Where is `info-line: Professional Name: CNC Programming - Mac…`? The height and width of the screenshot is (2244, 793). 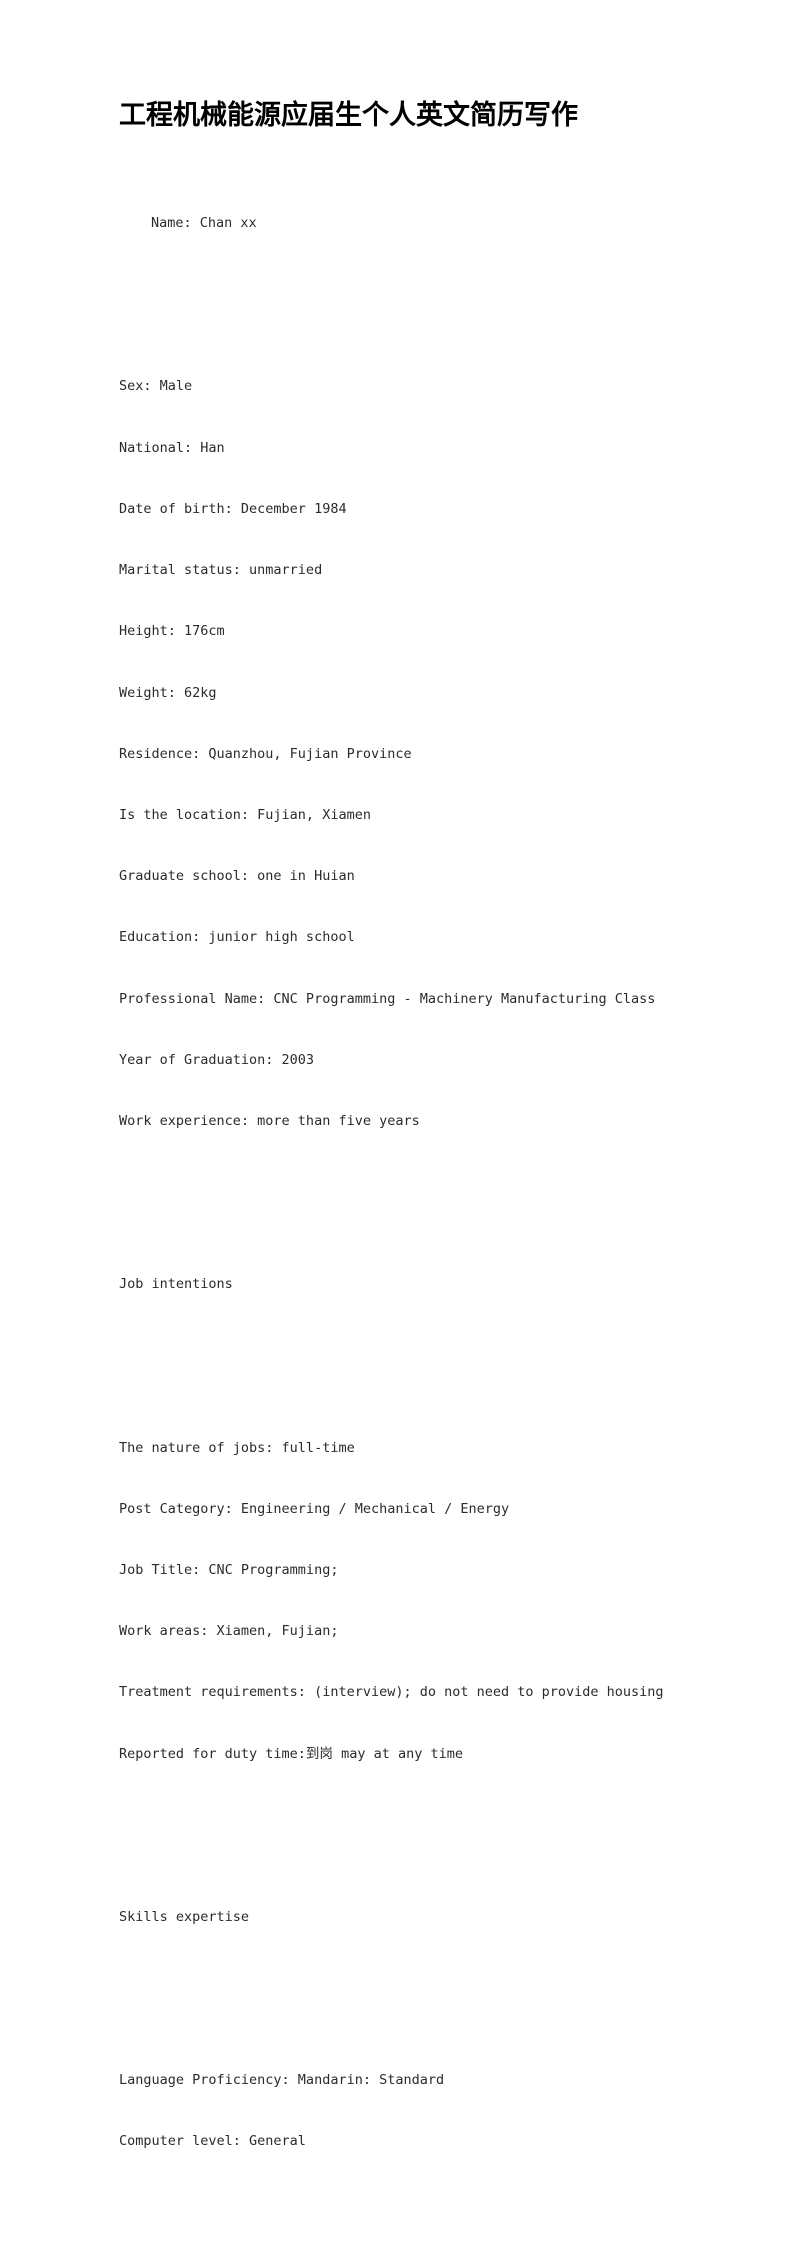
info-line: Professional Name: CNC Programming - Mac… is located at coordinates (387, 998).